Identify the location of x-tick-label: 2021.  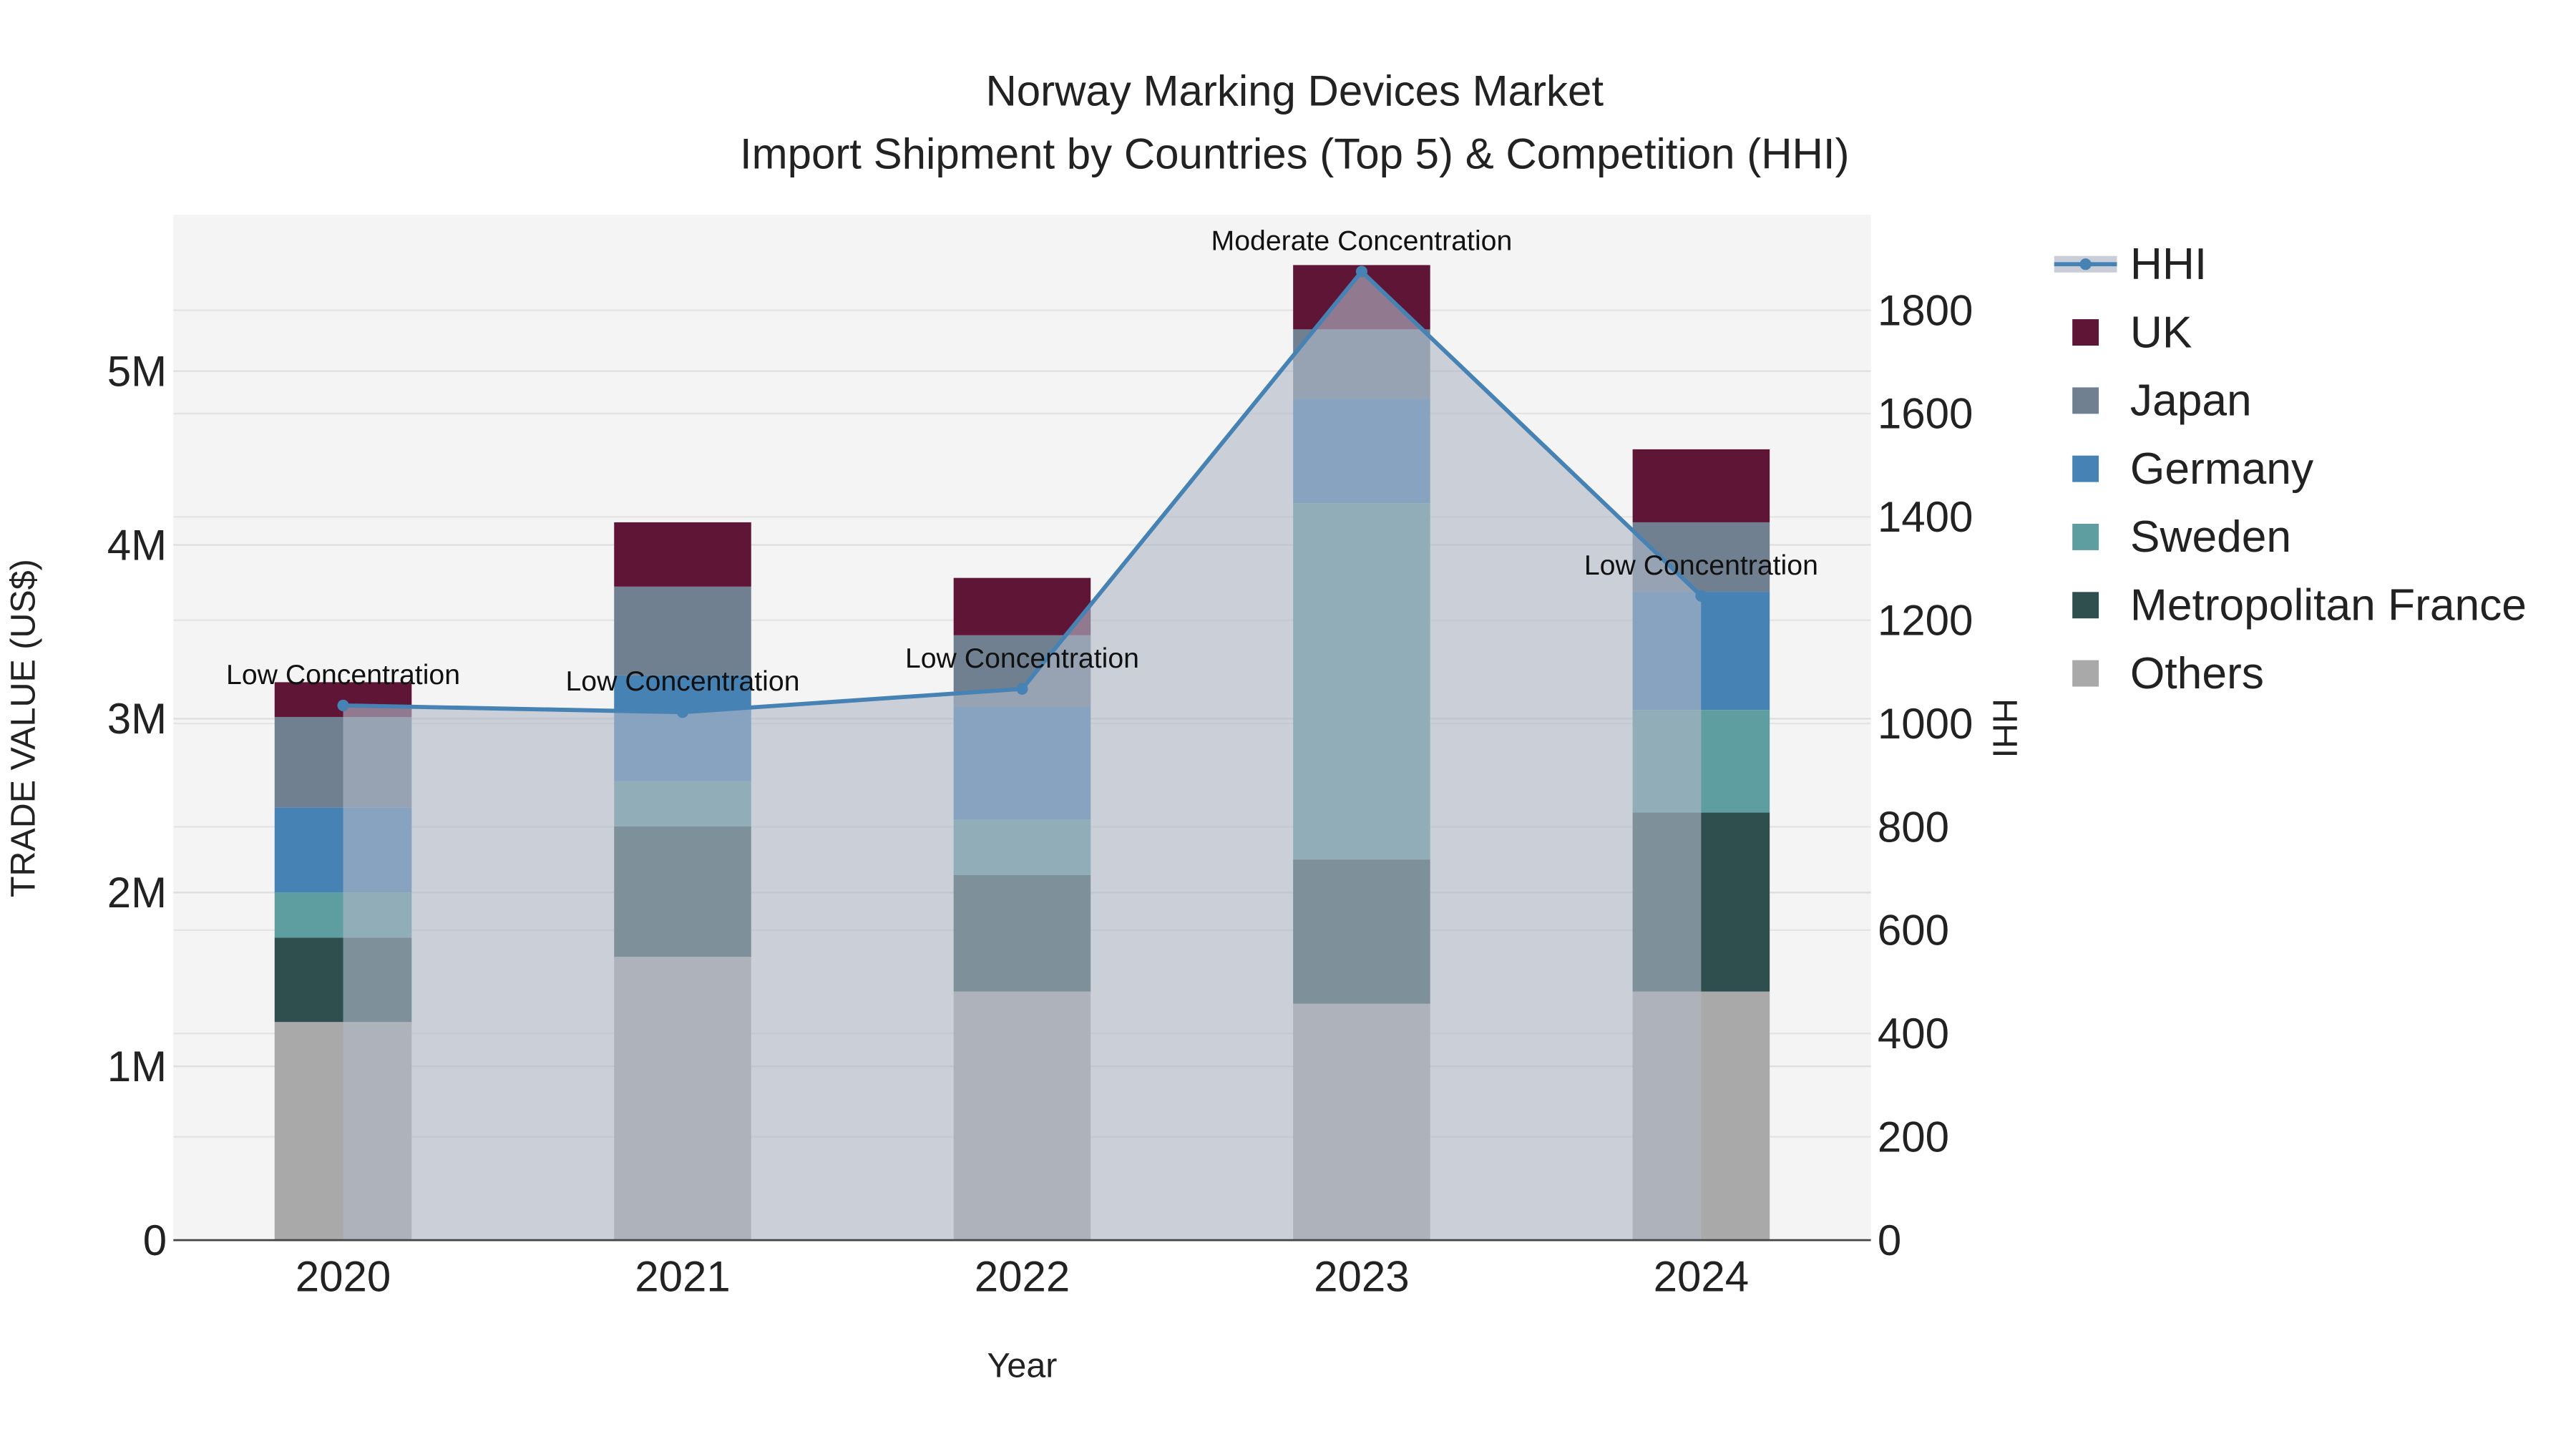
(682, 1277).